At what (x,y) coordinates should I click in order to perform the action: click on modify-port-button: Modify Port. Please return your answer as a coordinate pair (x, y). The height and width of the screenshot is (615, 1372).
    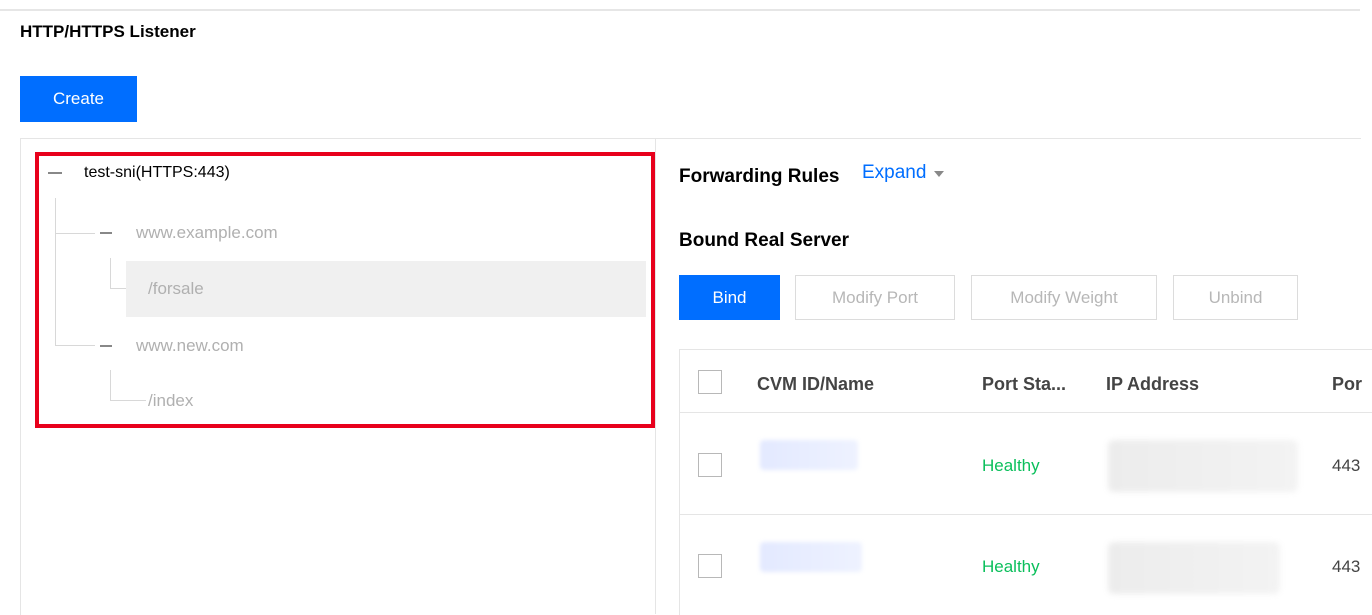
    Looking at the image, I should click on (875, 297).